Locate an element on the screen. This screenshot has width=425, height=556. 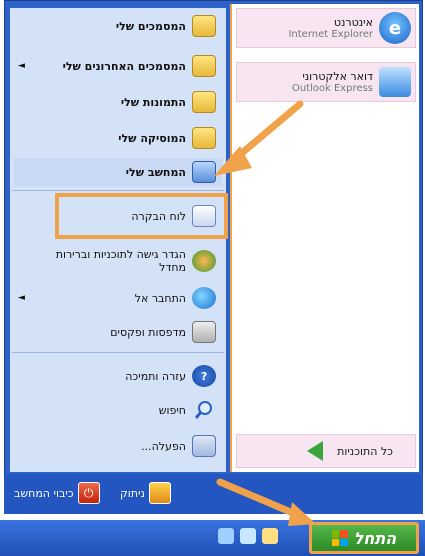
menu-item-label: חיפוש is located at coordinates (172, 410).